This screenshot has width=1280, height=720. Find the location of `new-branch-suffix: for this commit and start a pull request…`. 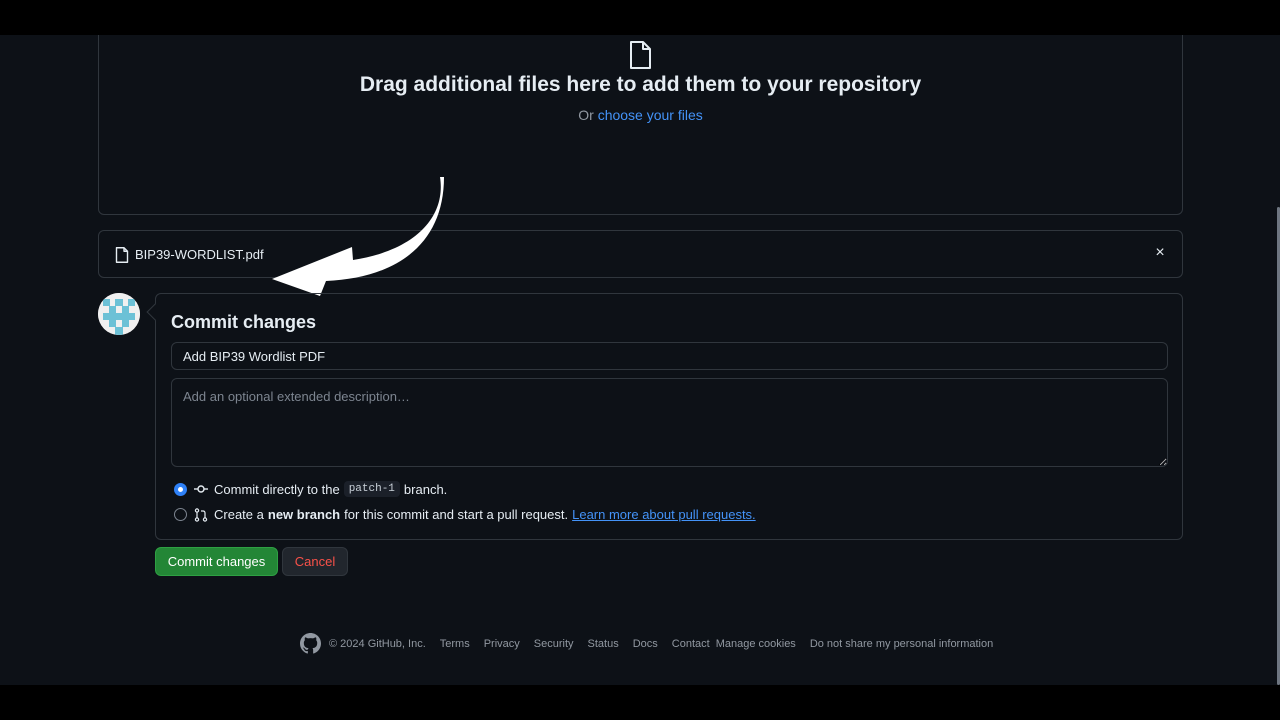

new-branch-suffix: for this commit and start a pull request… is located at coordinates (456, 514).